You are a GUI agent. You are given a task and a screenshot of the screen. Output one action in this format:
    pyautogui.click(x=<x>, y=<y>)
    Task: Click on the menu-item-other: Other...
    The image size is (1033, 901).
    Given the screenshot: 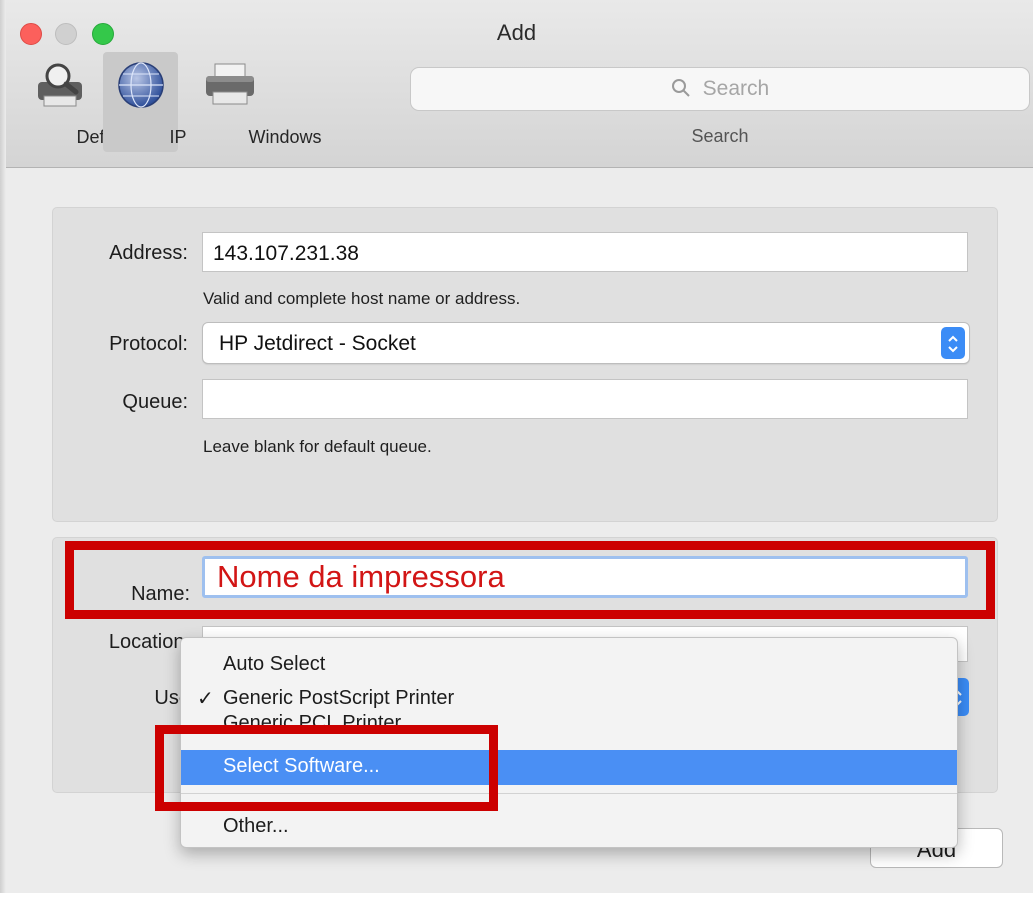 What is the action you would take?
    pyautogui.click(x=569, y=827)
    